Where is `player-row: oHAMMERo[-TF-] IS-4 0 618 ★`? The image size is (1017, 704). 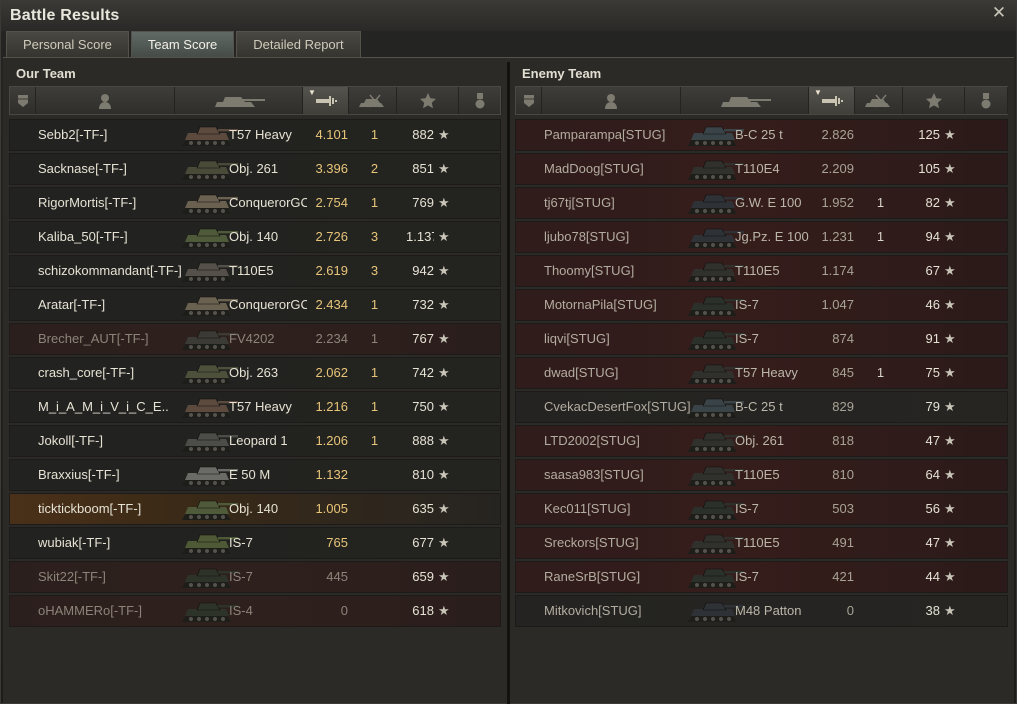
player-row: oHAMMERo[-TF-] IS-4 0 618 ★ is located at coordinates (255, 611).